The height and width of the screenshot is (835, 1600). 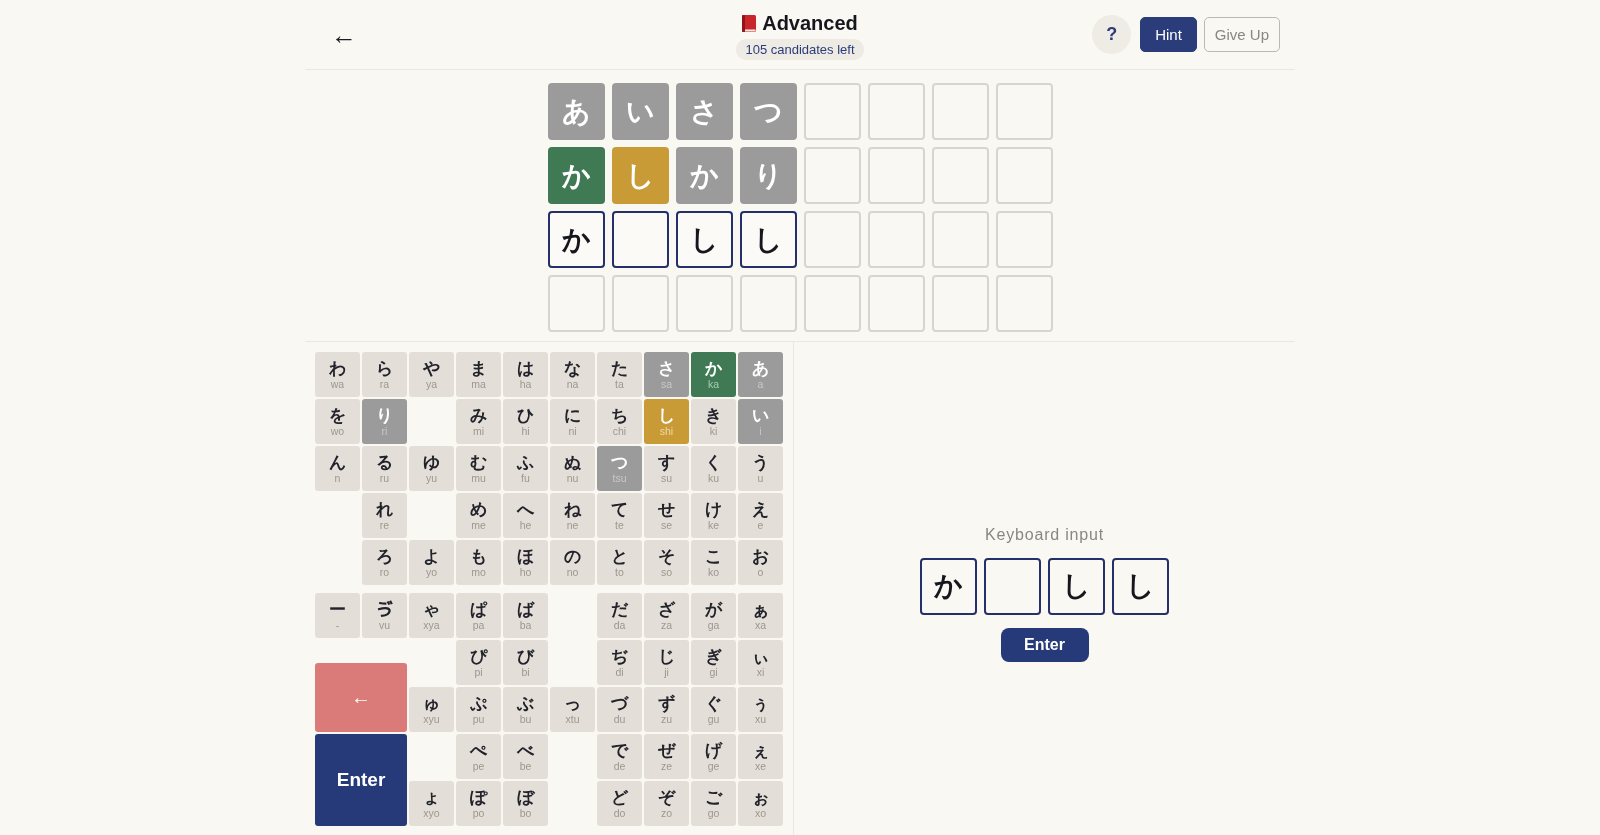 I want to click on kana-key: ぁ xa, so click(x=760, y=615).